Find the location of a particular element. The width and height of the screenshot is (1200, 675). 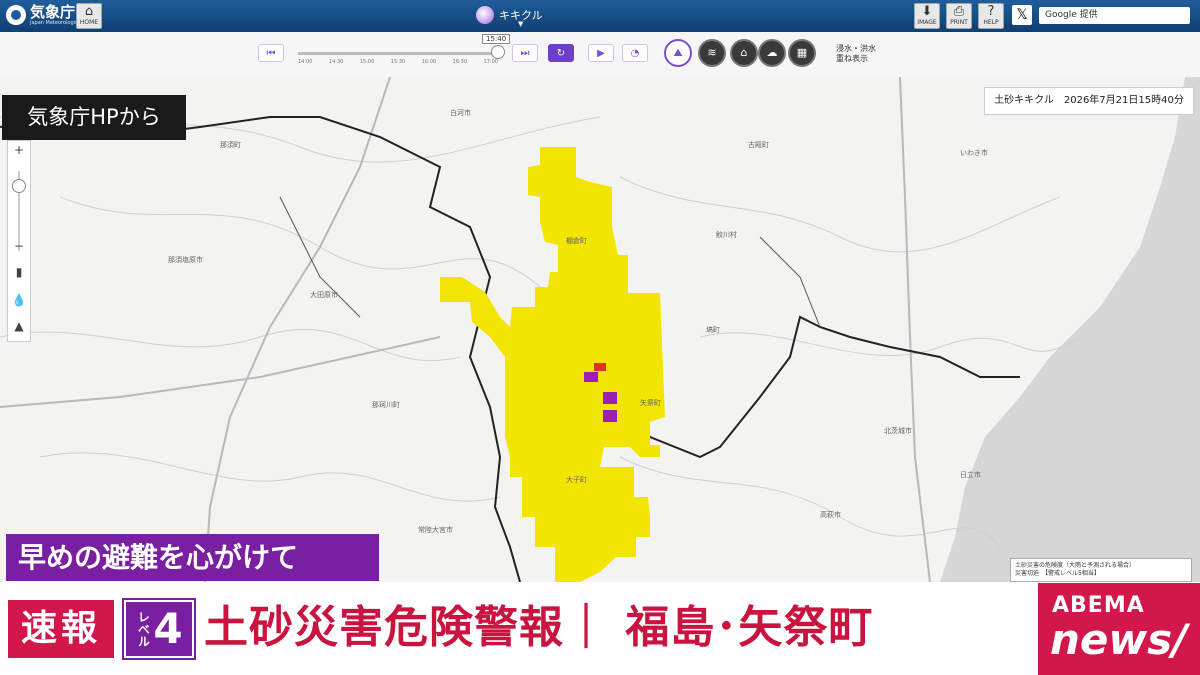

map-toolbar: + − ▮ 💧 ▲ is located at coordinates (19, 241).